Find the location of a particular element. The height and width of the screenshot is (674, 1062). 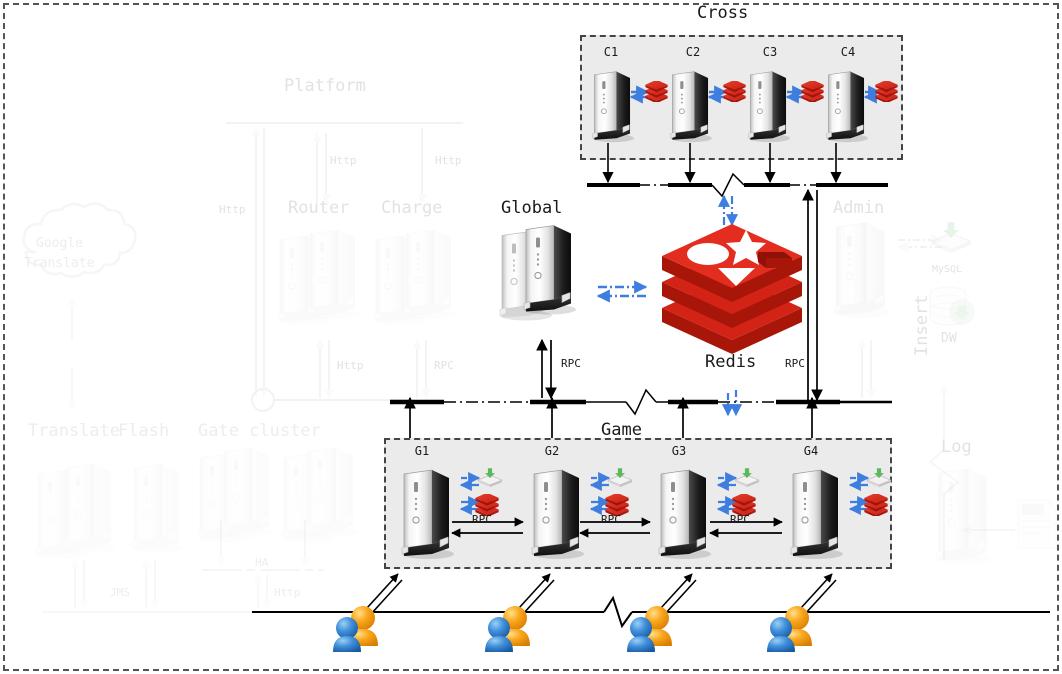

cross-downlinks is located at coordinates (722, 163).